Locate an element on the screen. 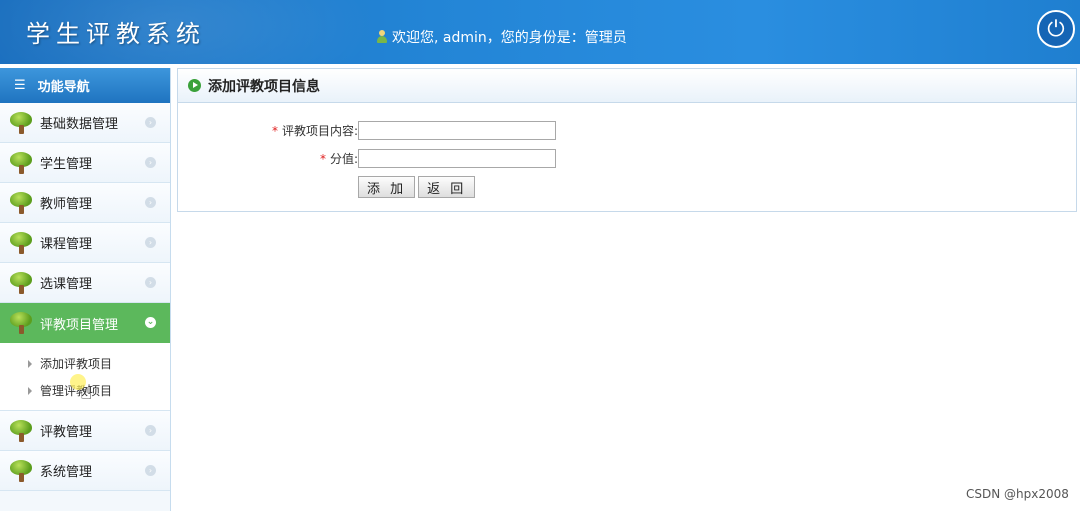  hand-cursor-icon: ☝ is located at coordinates (86, 392).